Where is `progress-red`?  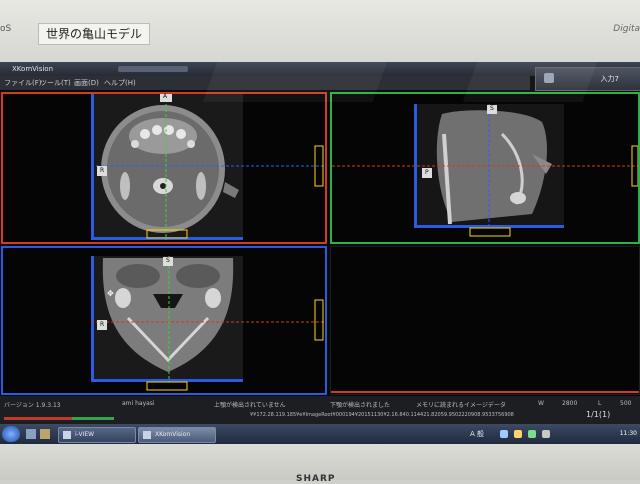 progress-red is located at coordinates (38, 418).